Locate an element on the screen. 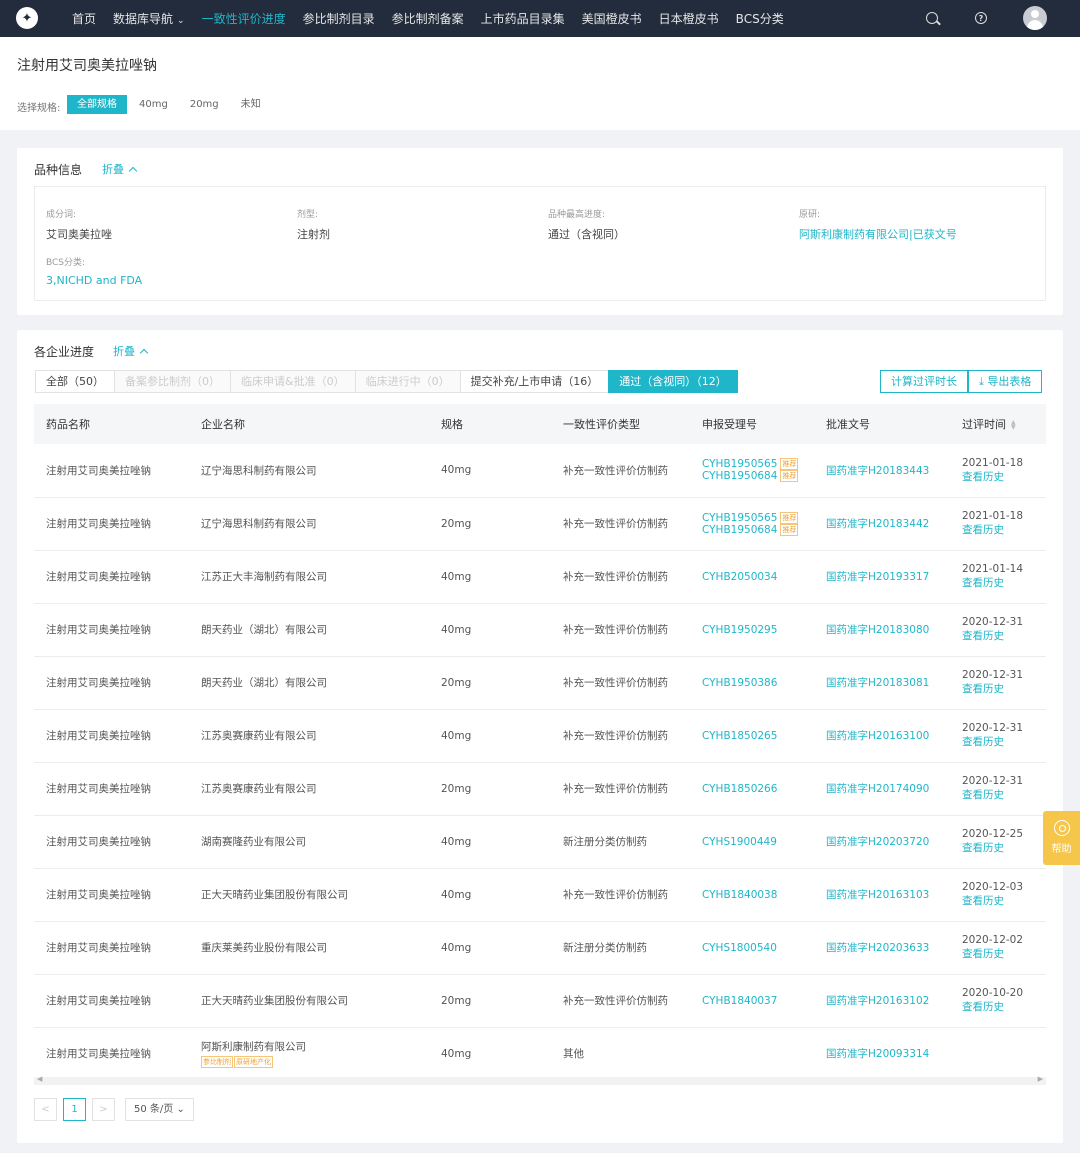 This screenshot has width=1080, height=1153. pass-date-cell: 2020-12-03 查看历史 is located at coordinates (998, 894).